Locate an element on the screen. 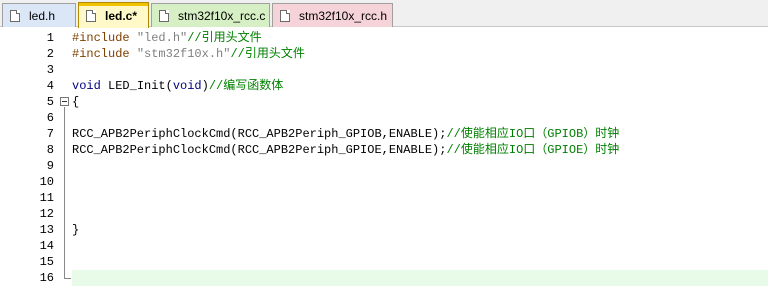 Image resolution: width=768 pixels, height=302 pixels. line-number: 4 is located at coordinates (50, 86).